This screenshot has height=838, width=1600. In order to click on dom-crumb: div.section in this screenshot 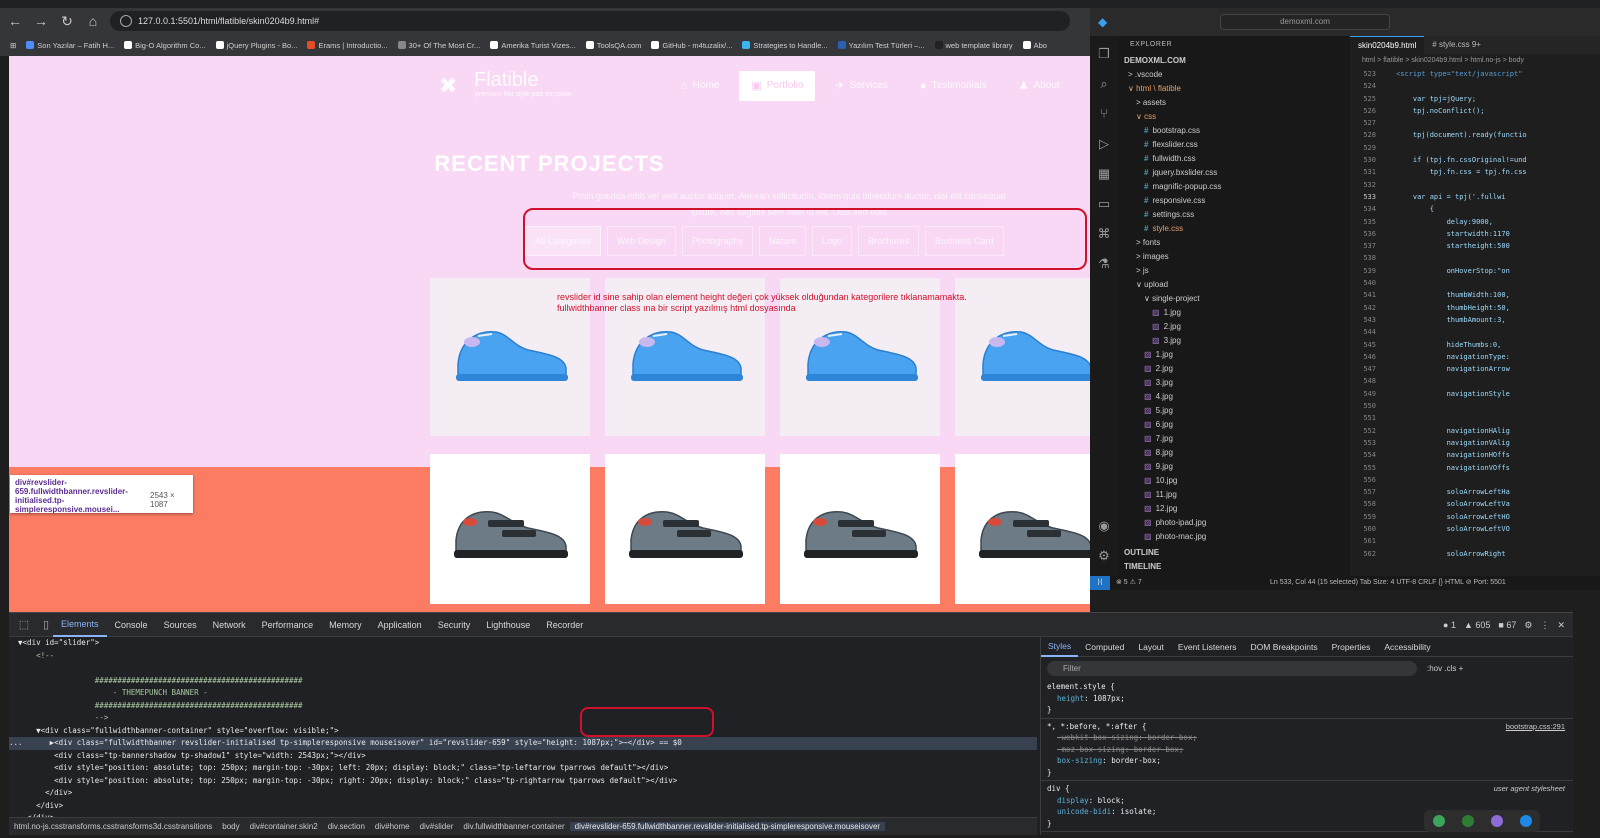, I will do `click(346, 826)`.